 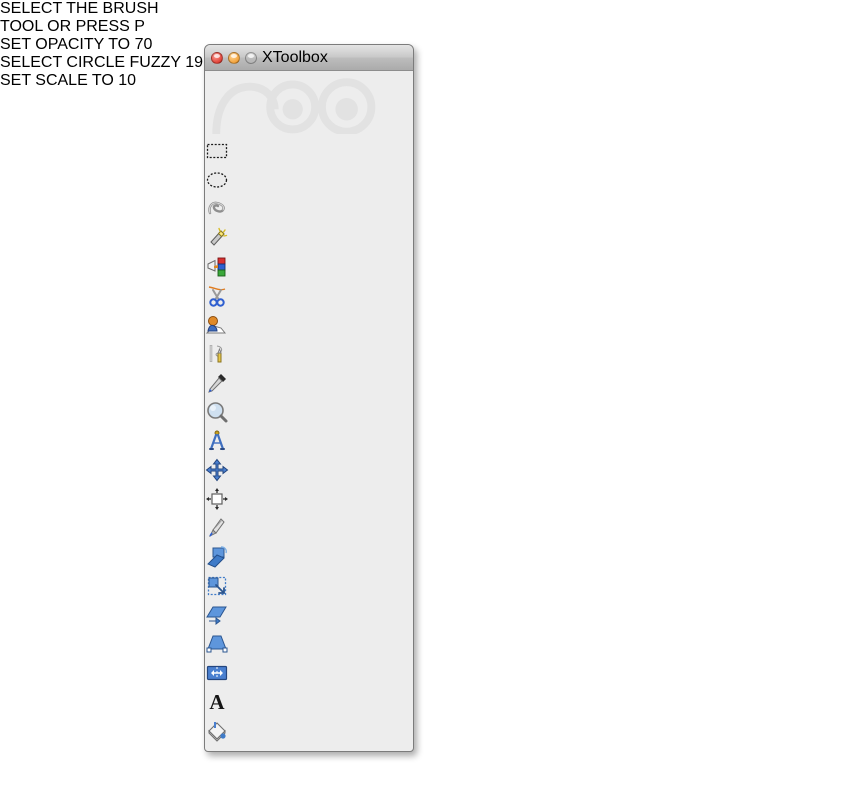 What do you see at coordinates (309, 211) in the screenshot?
I see `free-select-tool` at bounding box center [309, 211].